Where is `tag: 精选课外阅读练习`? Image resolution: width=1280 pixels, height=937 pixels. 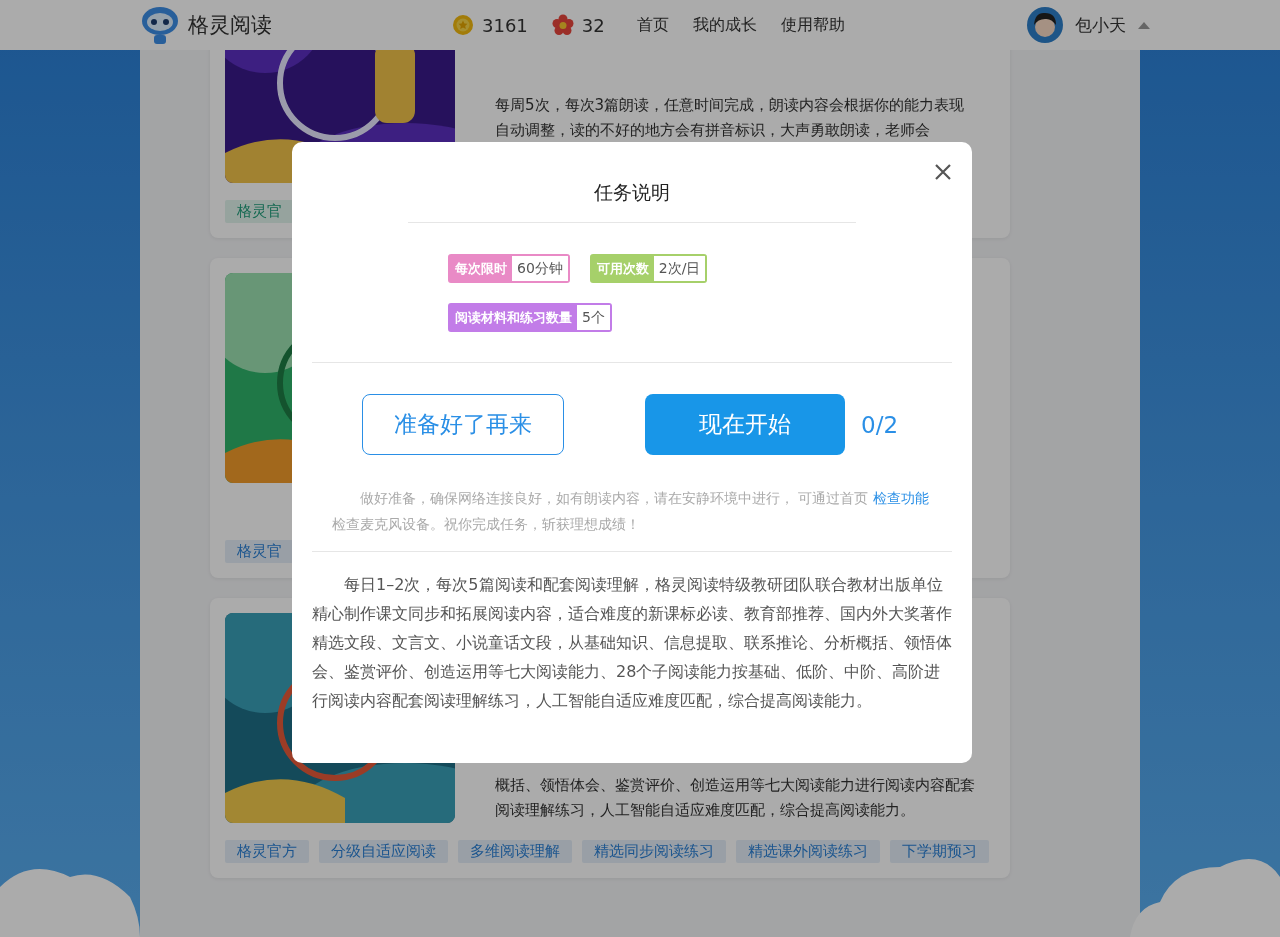
tag: 精选课外阅读练习 is located at coordinates (808, 851).